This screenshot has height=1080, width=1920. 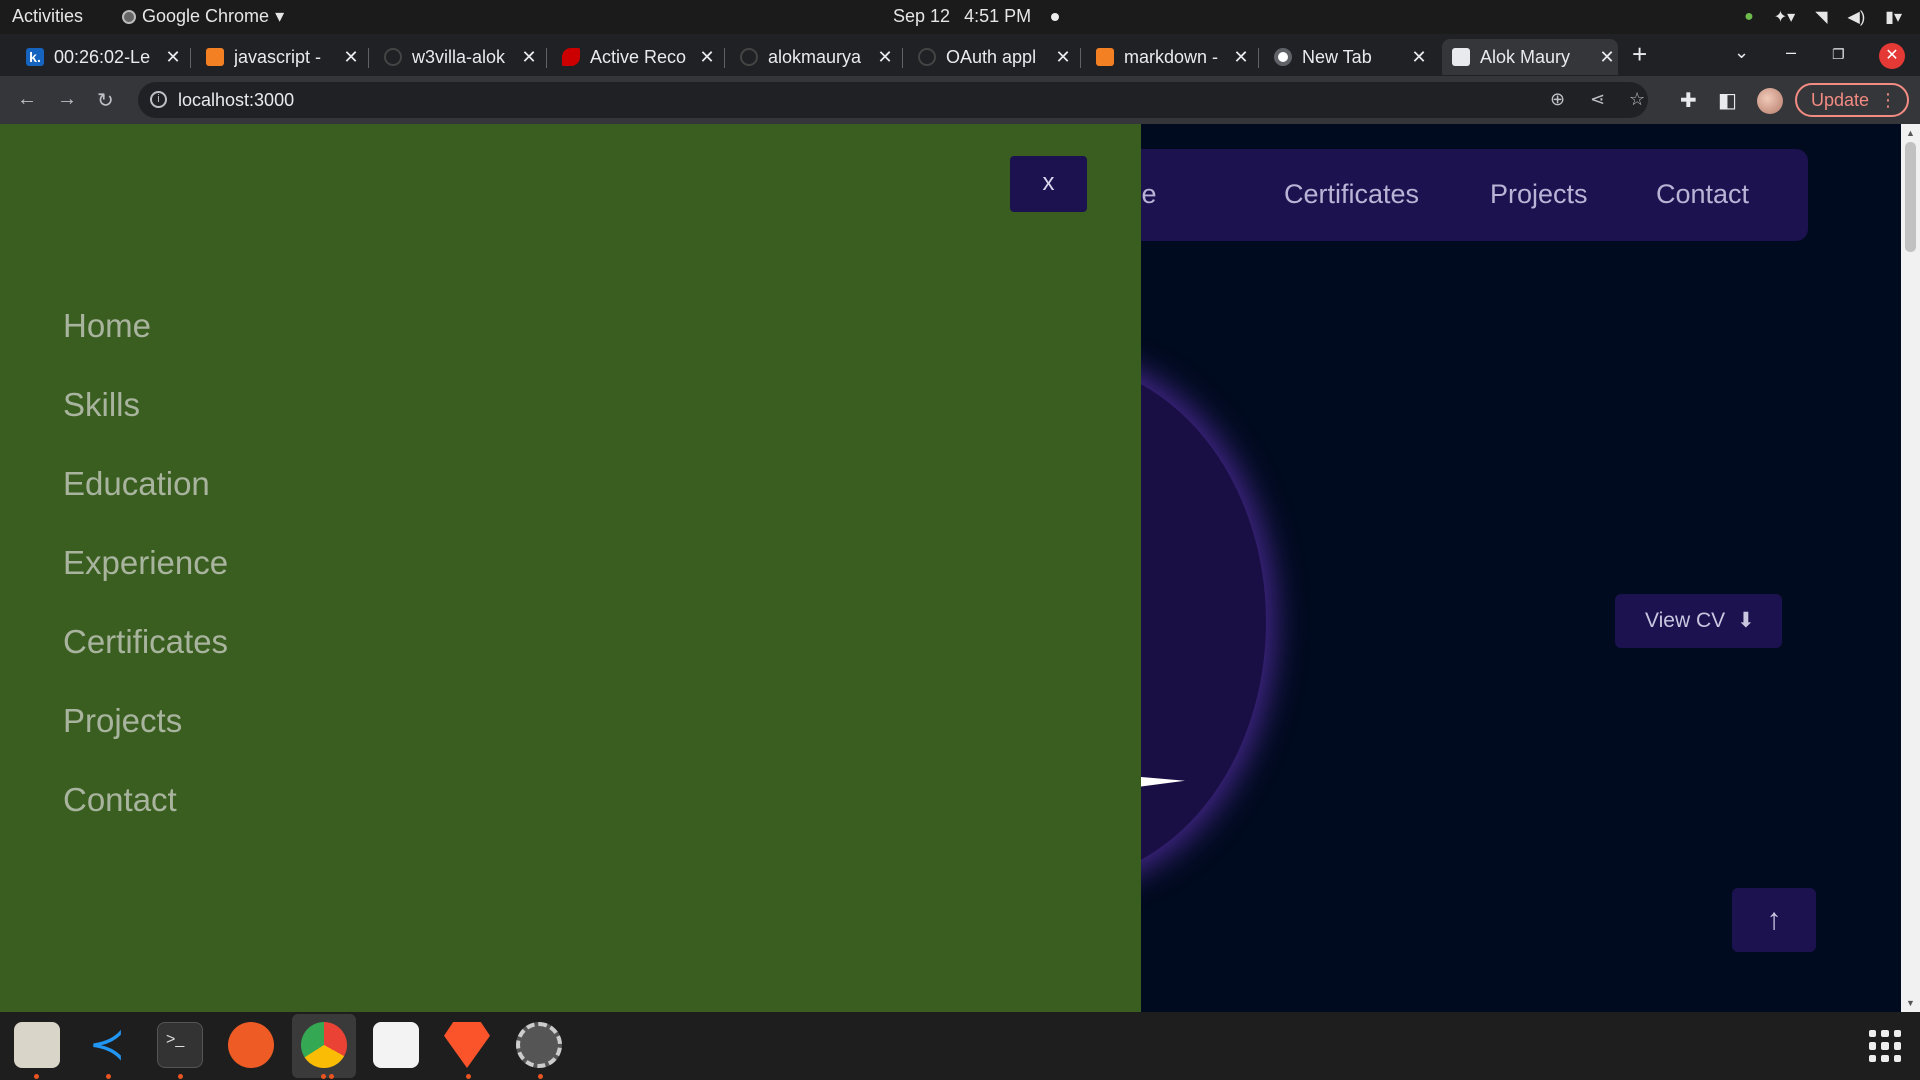 I want to click on new-tab-button: +, so click(x=1639, y=54).